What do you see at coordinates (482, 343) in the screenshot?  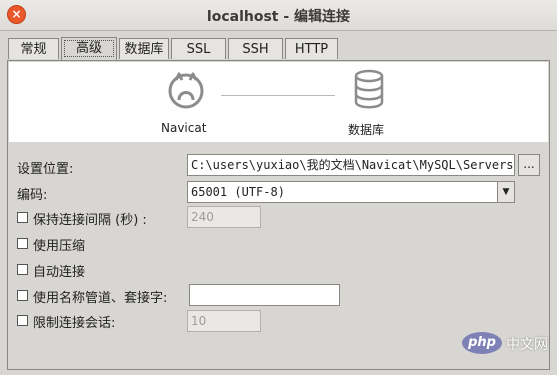 I see `php-logo: php` at bounding box center [482, 343].